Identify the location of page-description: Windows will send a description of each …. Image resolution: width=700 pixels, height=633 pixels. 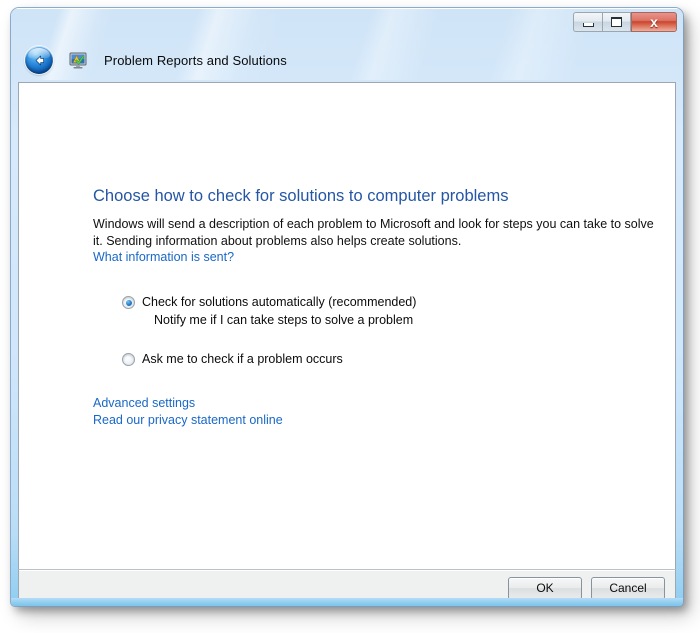
(376, 232).